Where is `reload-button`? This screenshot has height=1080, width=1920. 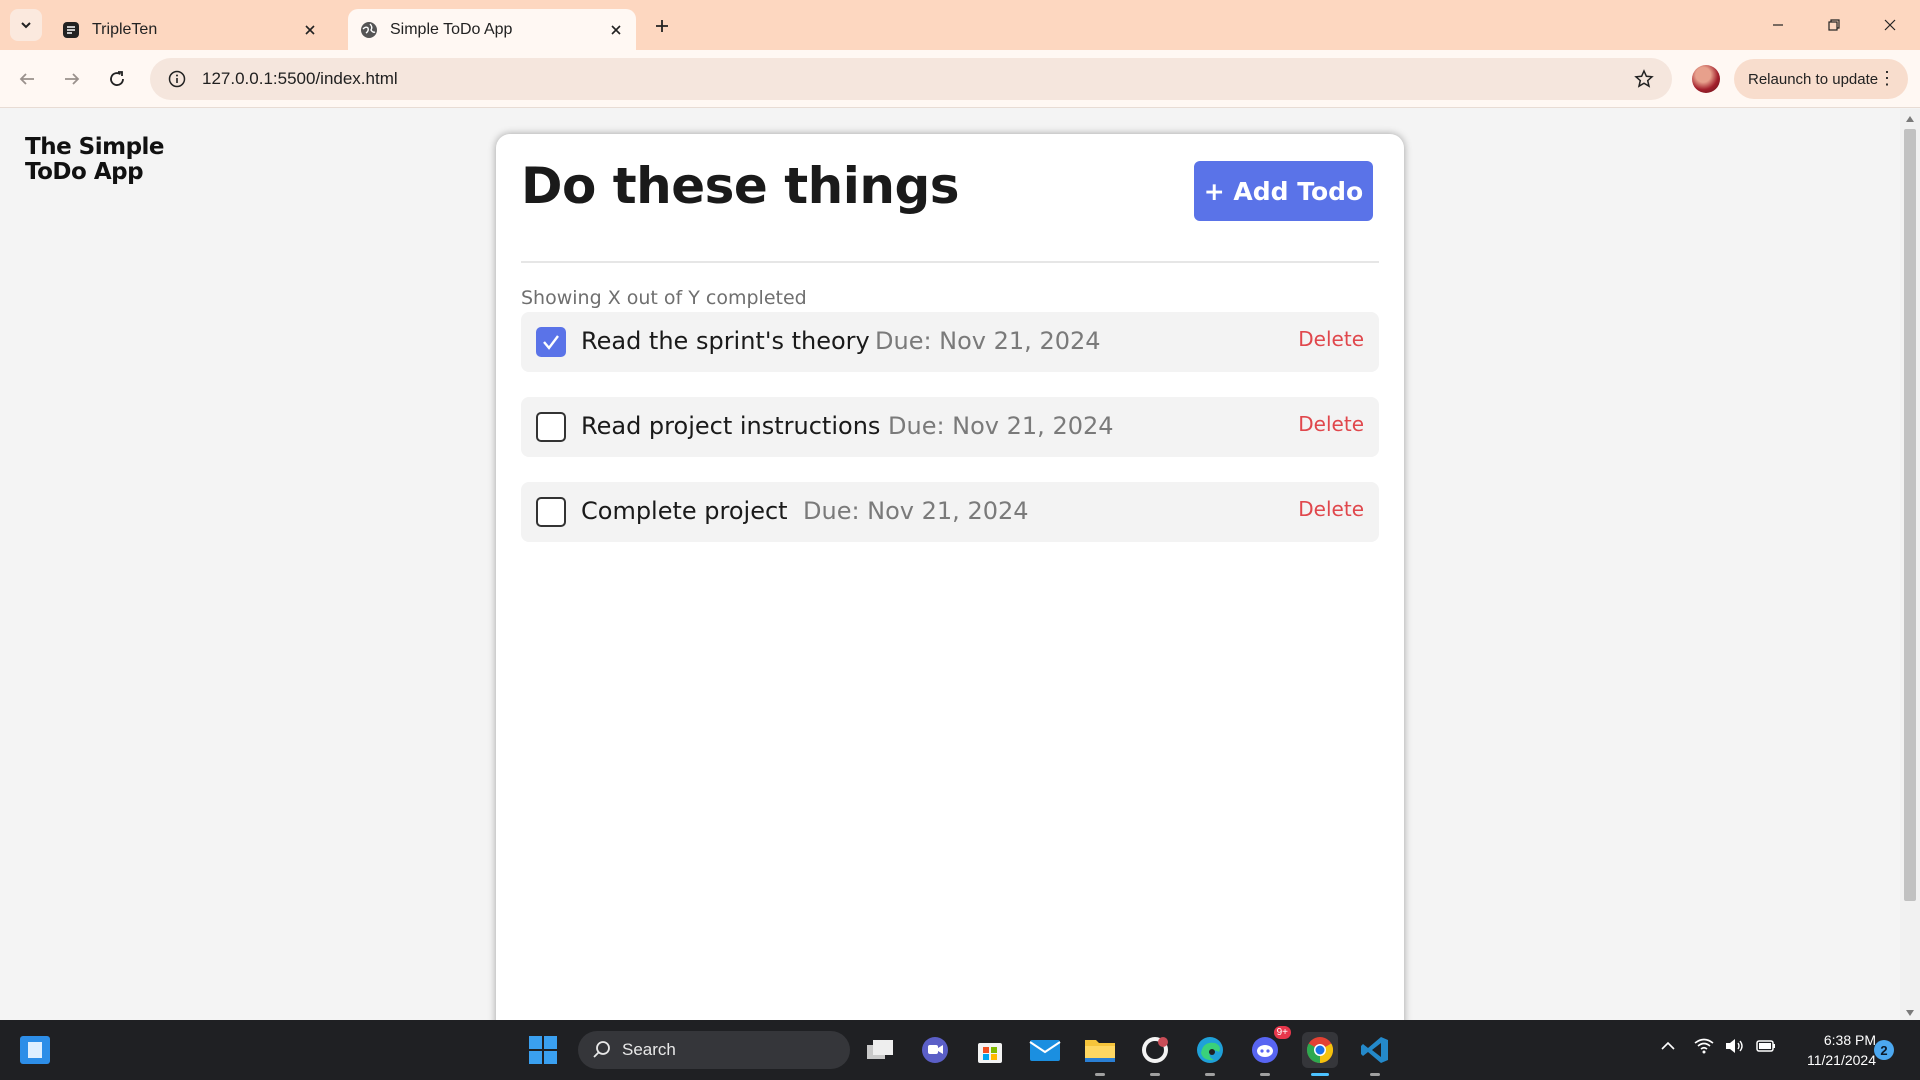 reload-button is located at coordinates (117, 79).